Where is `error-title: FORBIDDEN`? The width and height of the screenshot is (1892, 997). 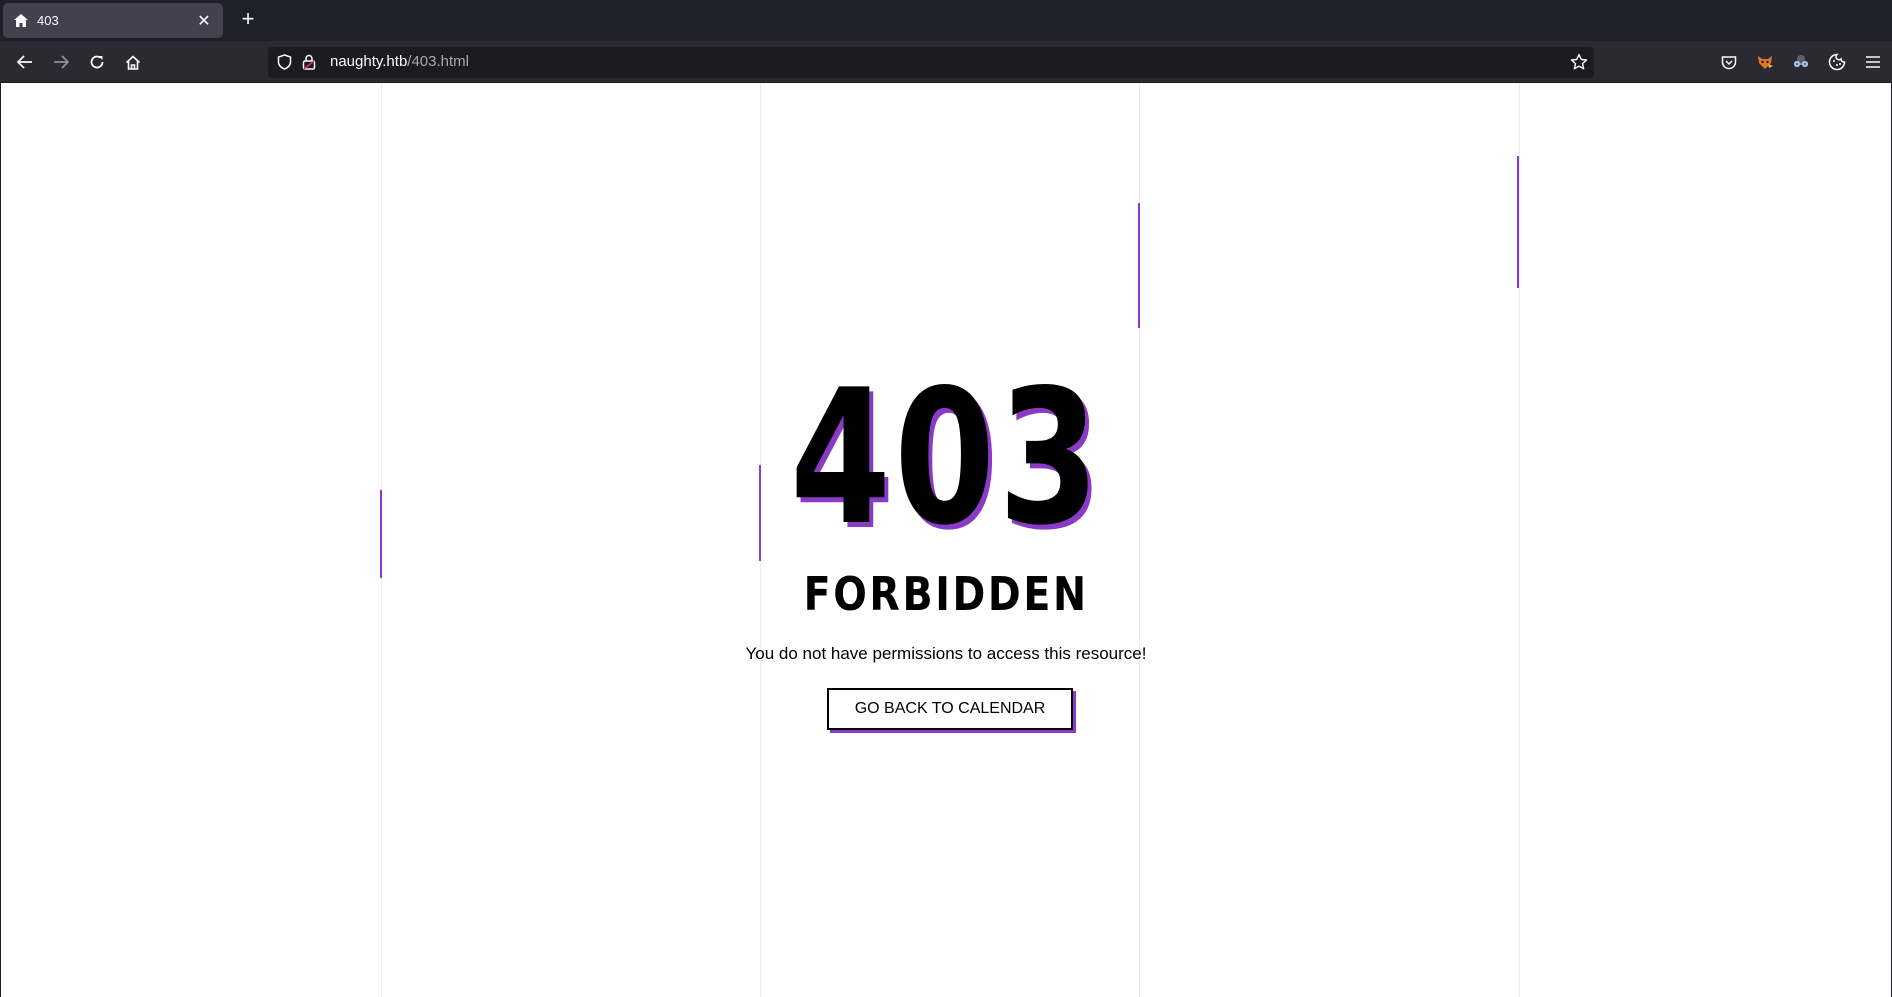
error-title: FORBIDDEN is located at coordinates (946, 594).